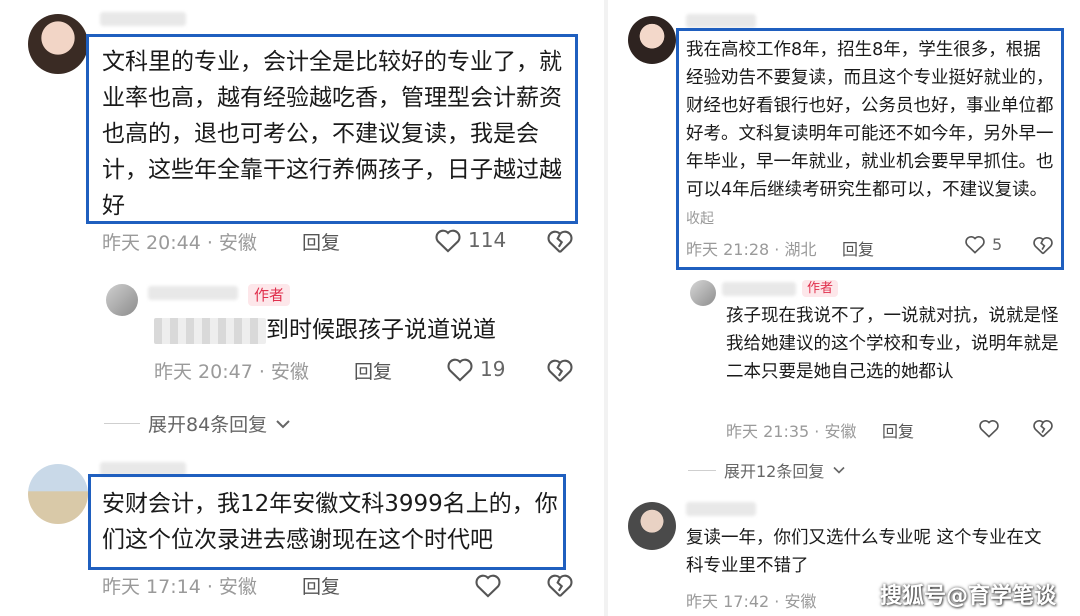  I want to click on like-count: 19, so click(493, 369).